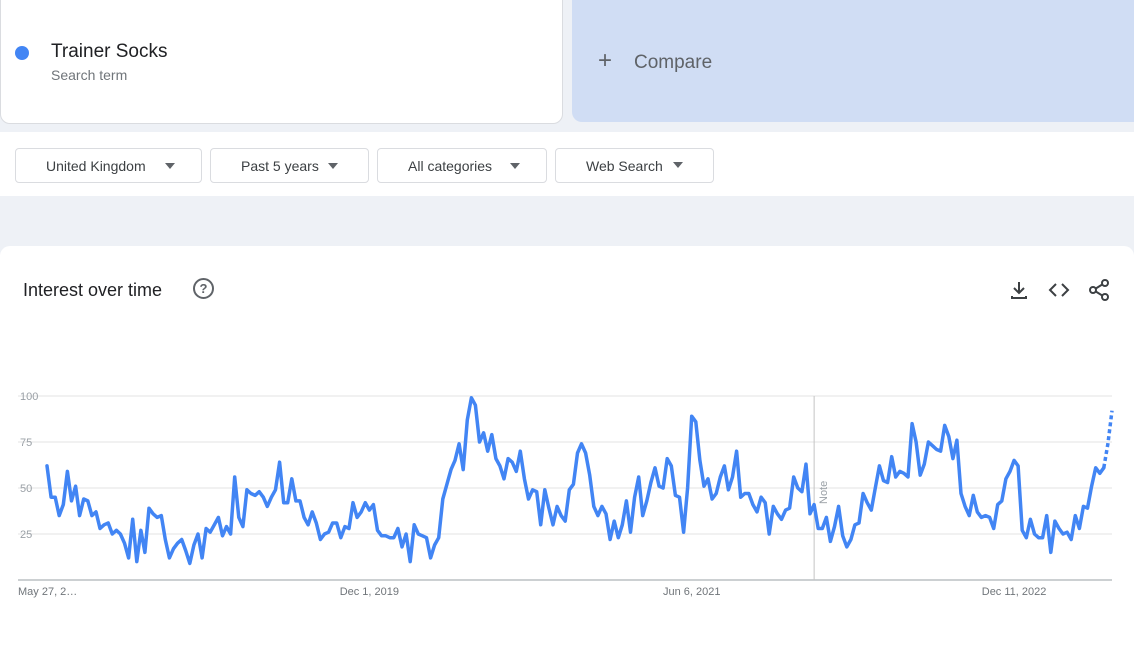 This screenshot has height=666, width=1134. I want to click on y-tick-label: 100, so click(29, 397).